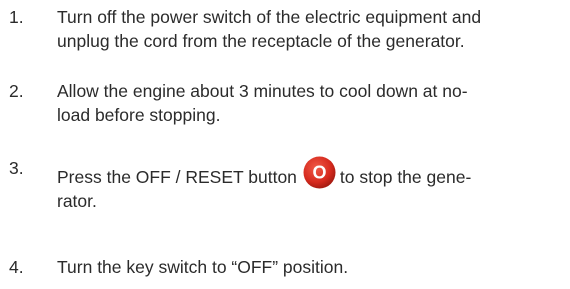 Image resolution: width=570 pixels, height=289 pixels. I want to click on step-text-line-1: Turn the key switch to “OFF” position., so click(203, 267).